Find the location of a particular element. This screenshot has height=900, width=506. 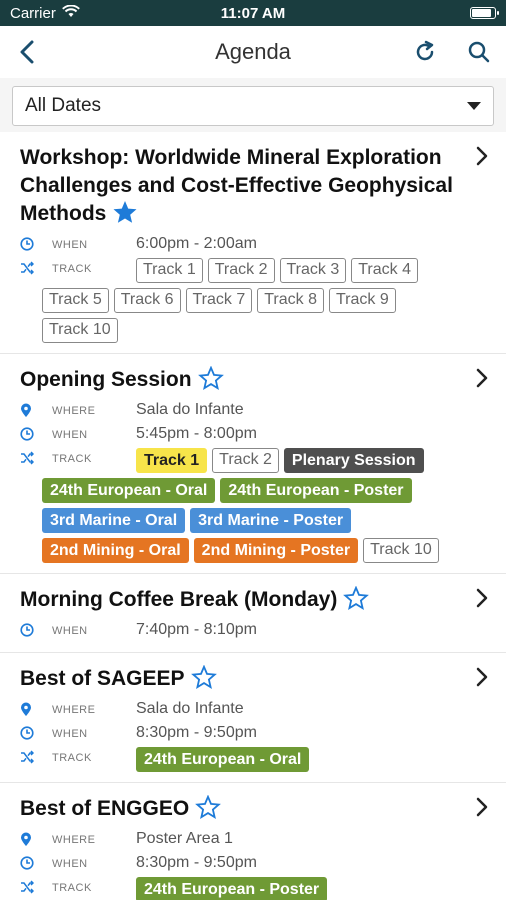

session-title: Opening Session is located at coordinates (241, 381).